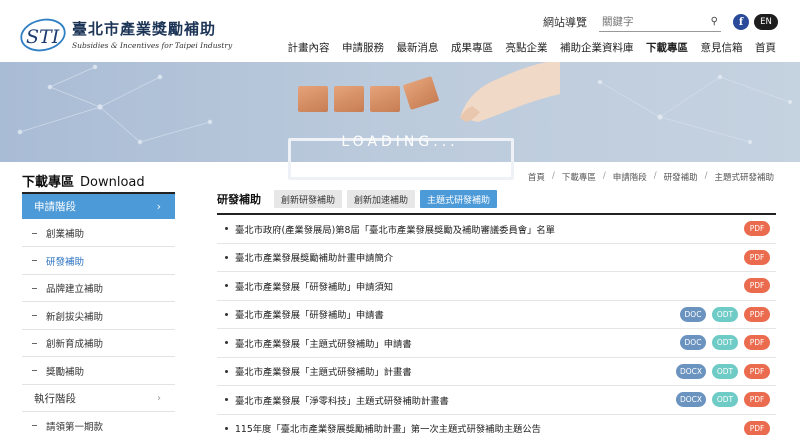 This screenshot has width=800, height=435. I want to click on breadcrumb-item: 研發補助, so click(681, 177).